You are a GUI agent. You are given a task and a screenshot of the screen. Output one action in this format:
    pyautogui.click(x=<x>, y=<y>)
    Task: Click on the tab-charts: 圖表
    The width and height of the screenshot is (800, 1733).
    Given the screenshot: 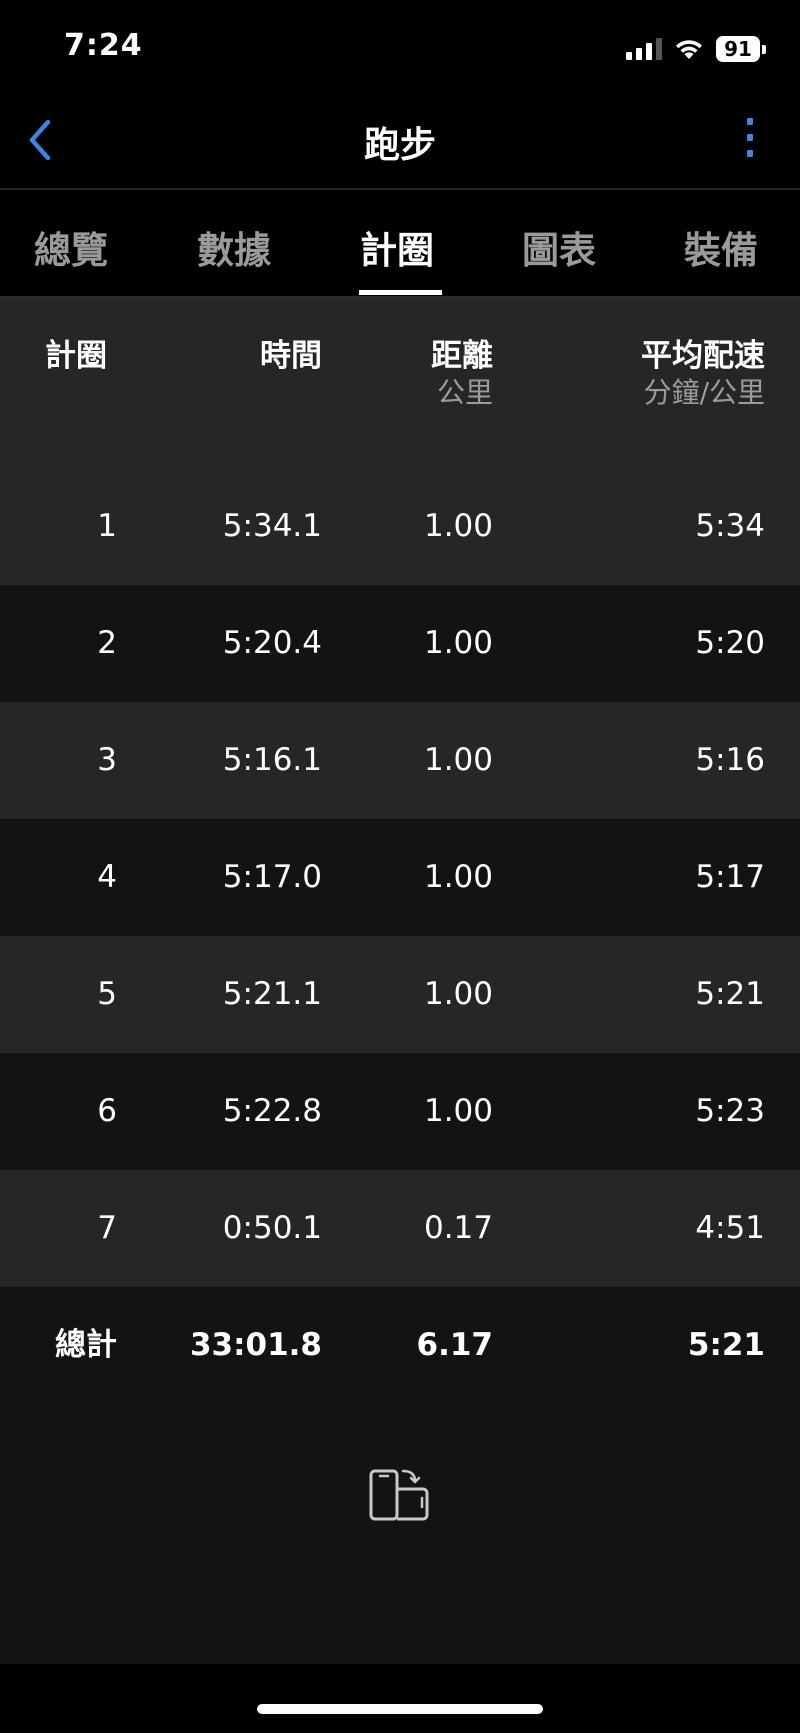 What is the action you would take?
    pyautogui.click(x=559, y=253)
    